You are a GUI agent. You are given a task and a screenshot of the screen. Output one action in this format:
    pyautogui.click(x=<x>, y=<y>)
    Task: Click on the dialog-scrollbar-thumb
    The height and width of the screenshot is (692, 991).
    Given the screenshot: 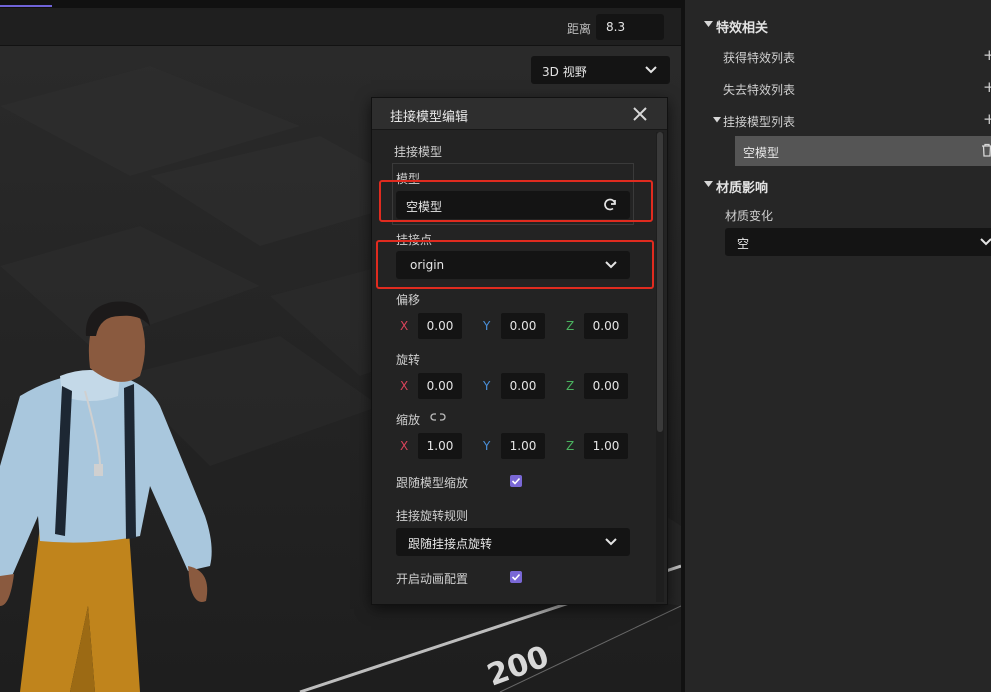 What is the action you would take?
    pyautogui.click(x=660, y=282)
    